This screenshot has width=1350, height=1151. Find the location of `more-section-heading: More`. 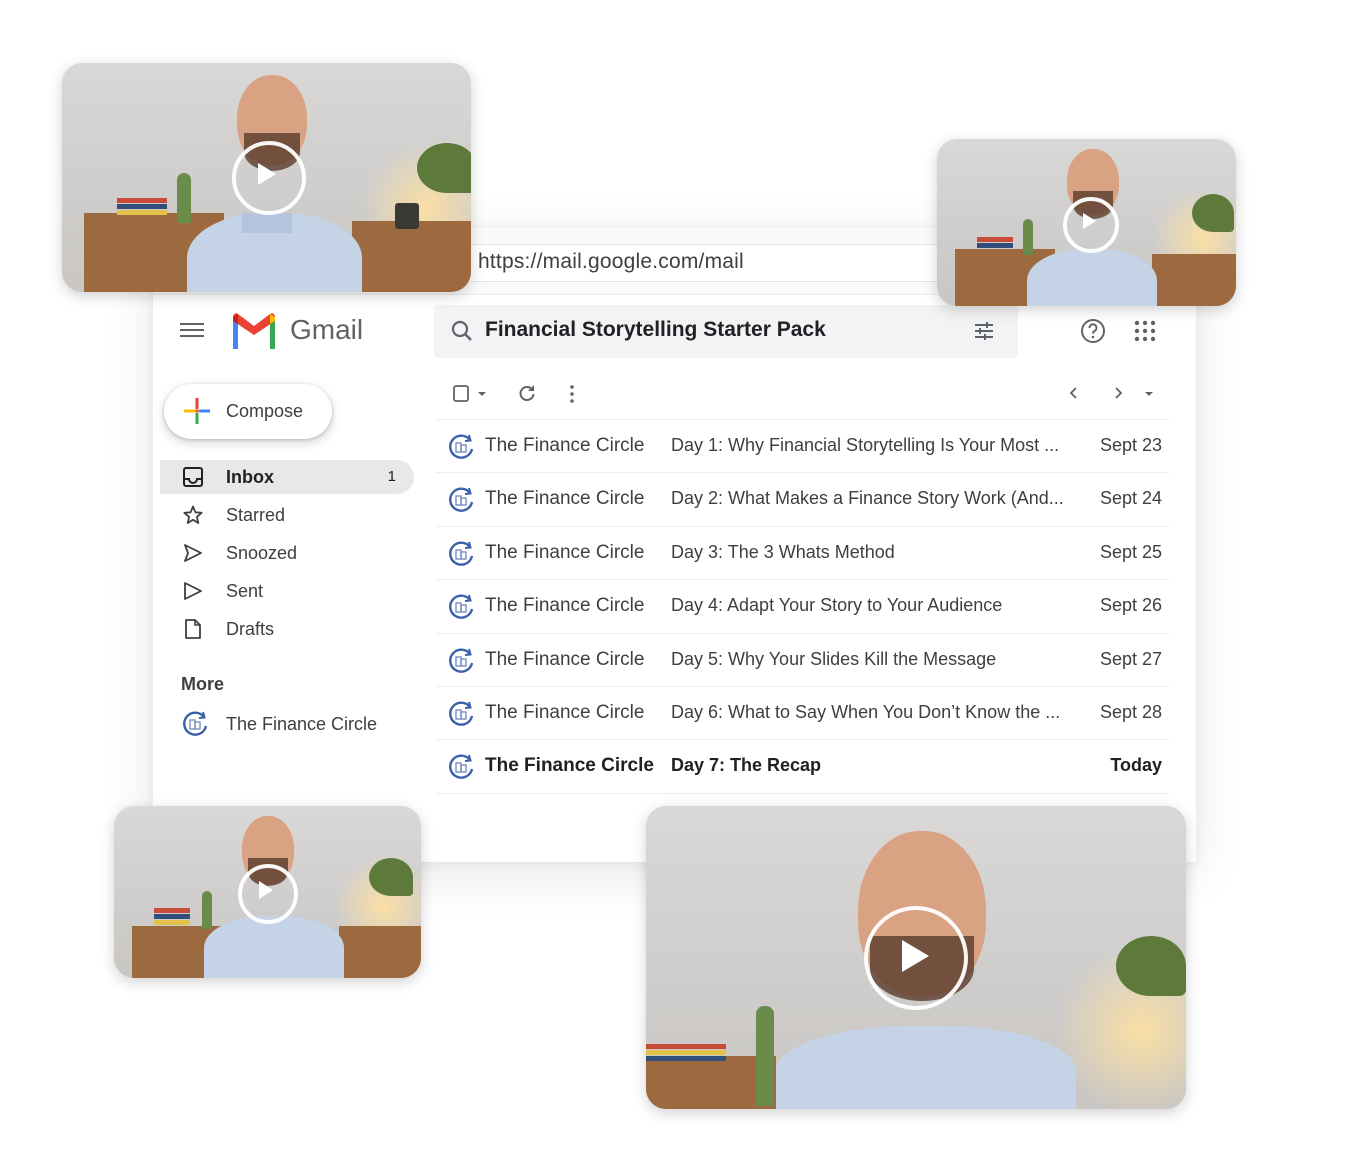

more-section-heading: More is located at coordinates (203, 684).